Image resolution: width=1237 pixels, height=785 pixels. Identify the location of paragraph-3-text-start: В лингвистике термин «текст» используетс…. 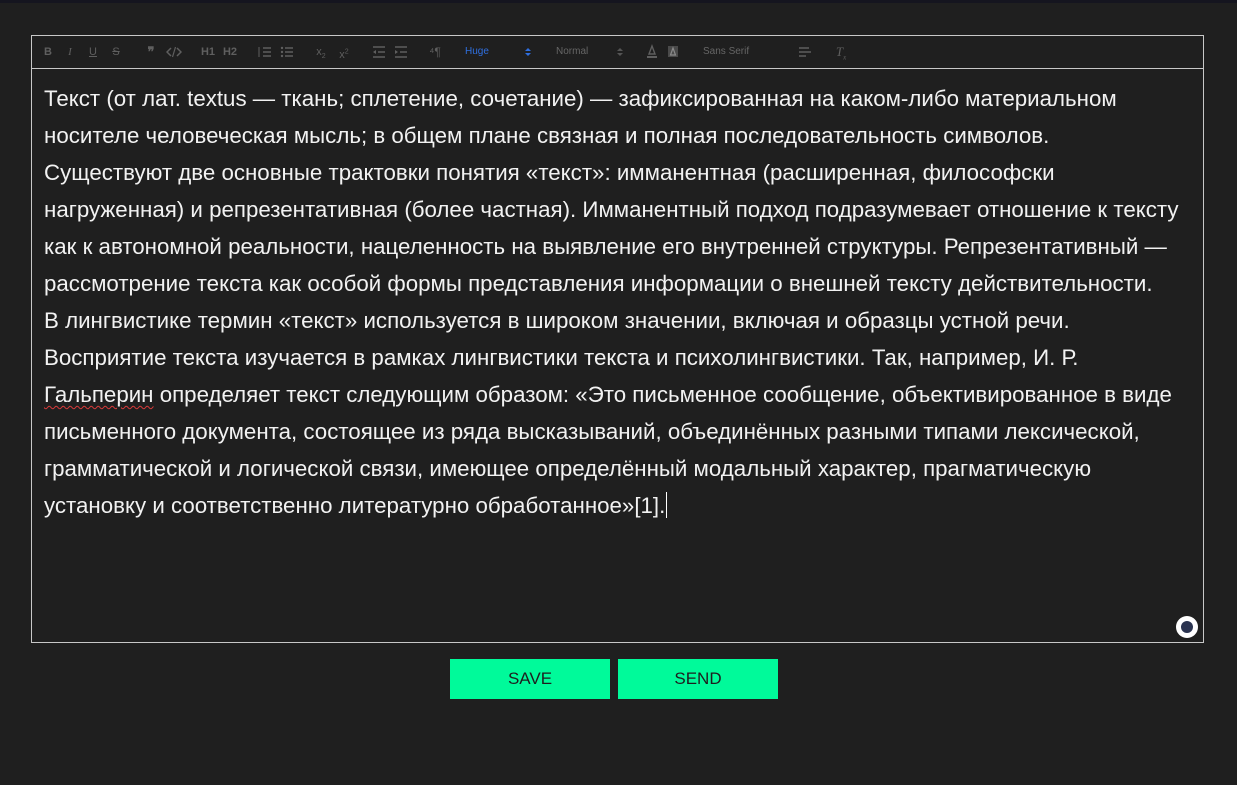
(564, 339).